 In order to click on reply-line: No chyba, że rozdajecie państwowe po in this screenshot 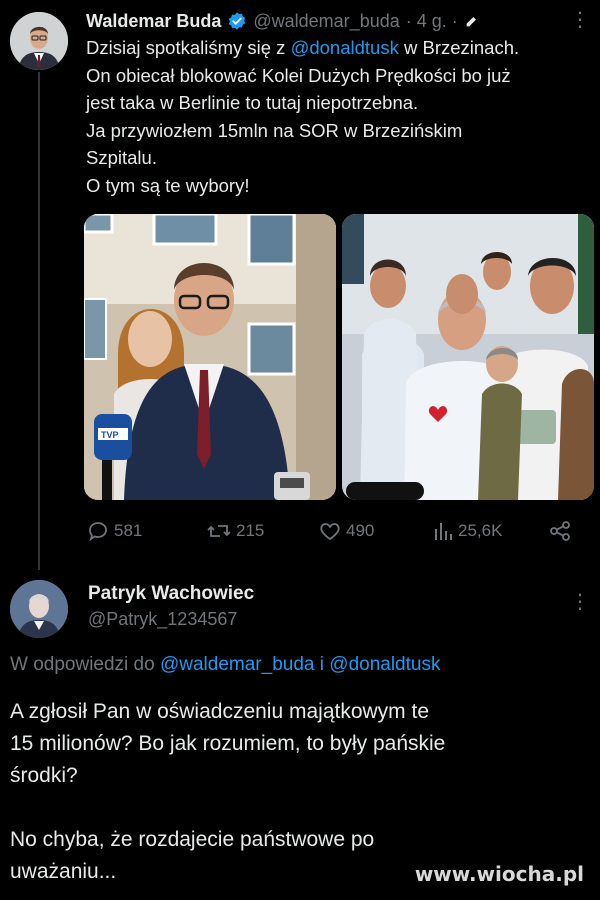, I will do `click(192, 839)`.